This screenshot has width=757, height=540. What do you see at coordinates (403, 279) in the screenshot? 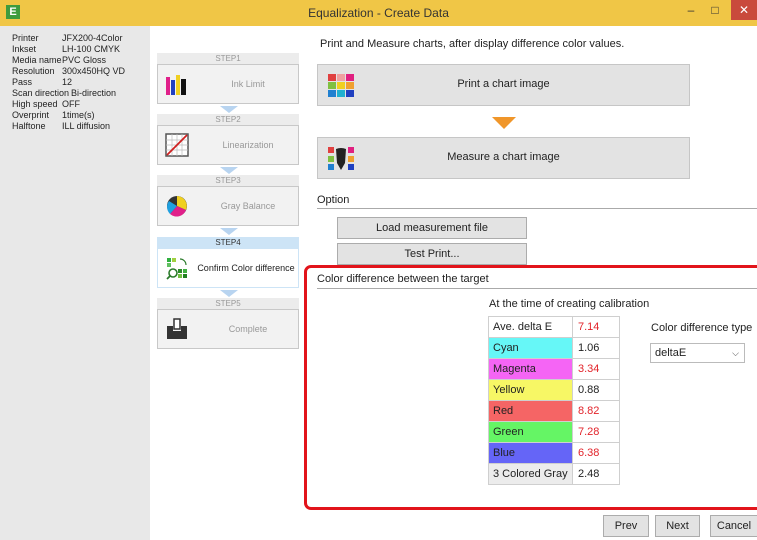
I see `color-difference-title: Color difference between the target` at bounding box center [403, 279].